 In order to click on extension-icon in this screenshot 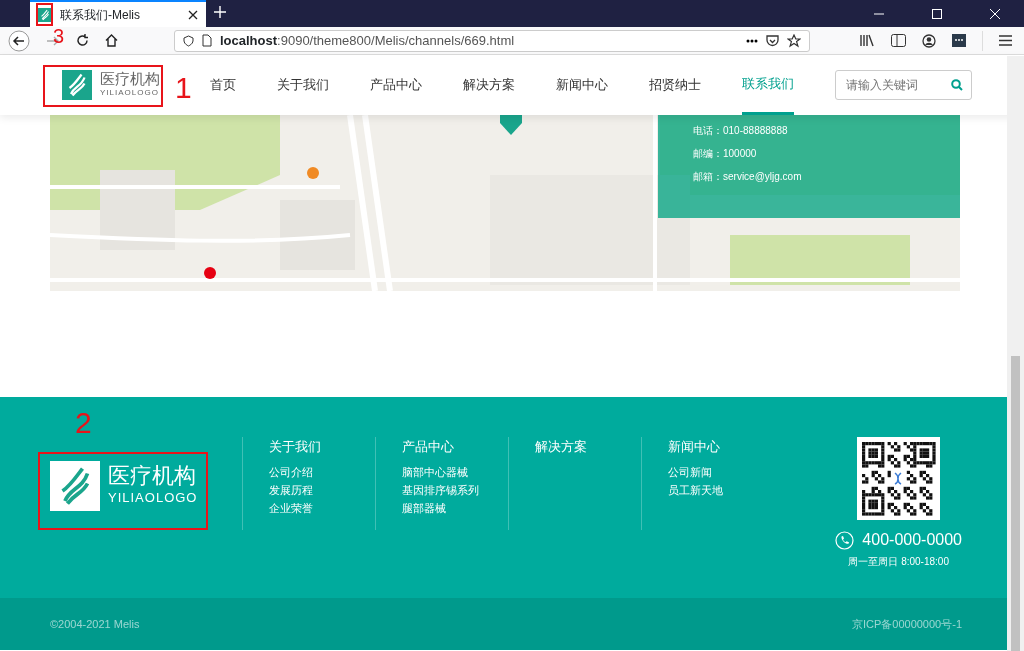, I will do `click(959, 40)`.